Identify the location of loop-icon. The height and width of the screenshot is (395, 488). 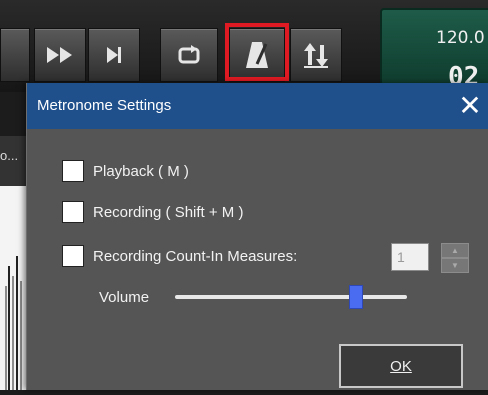
(189, 54).